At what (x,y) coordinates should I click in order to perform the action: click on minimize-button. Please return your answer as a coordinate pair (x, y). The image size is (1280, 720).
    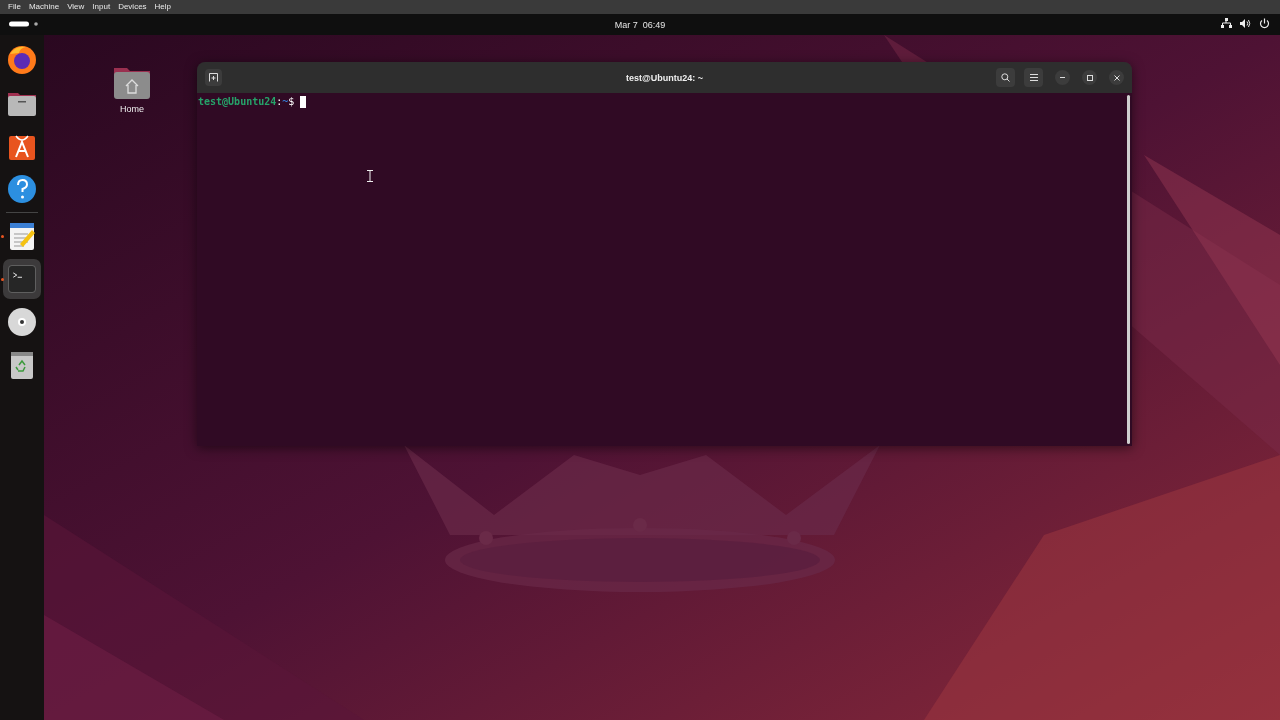
    Looking at the image, I should click on (1062, 77).